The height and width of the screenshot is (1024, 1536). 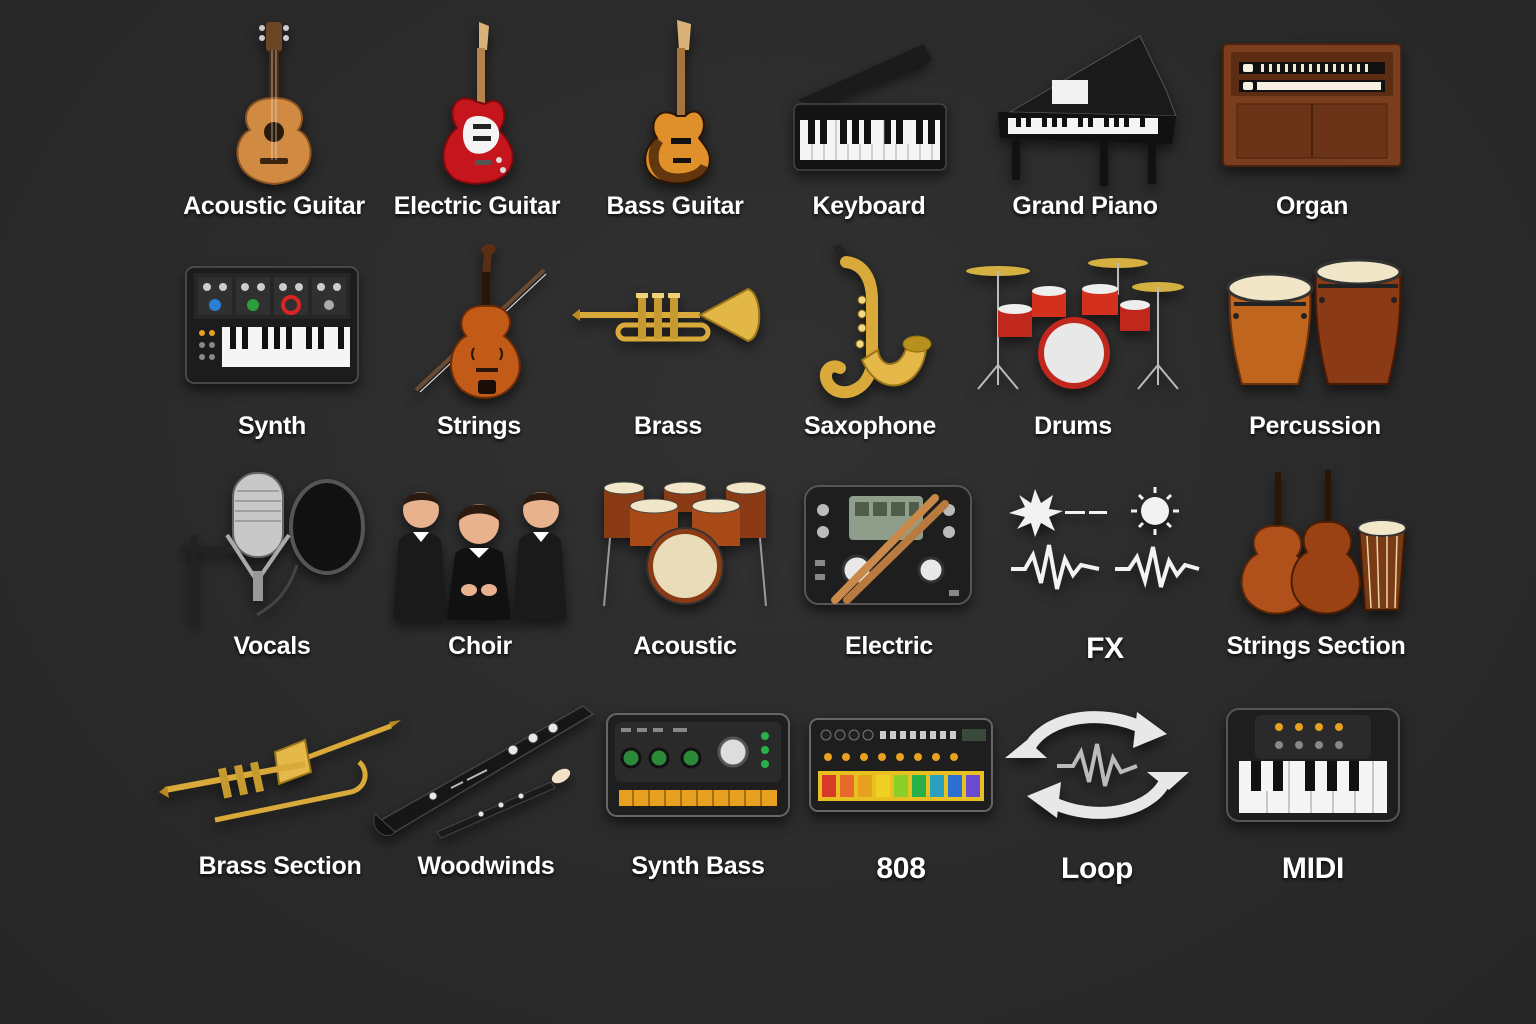 I want to click on tile-acoustic-guitar: Acoustic Guitar, so click(x=274, y=125).